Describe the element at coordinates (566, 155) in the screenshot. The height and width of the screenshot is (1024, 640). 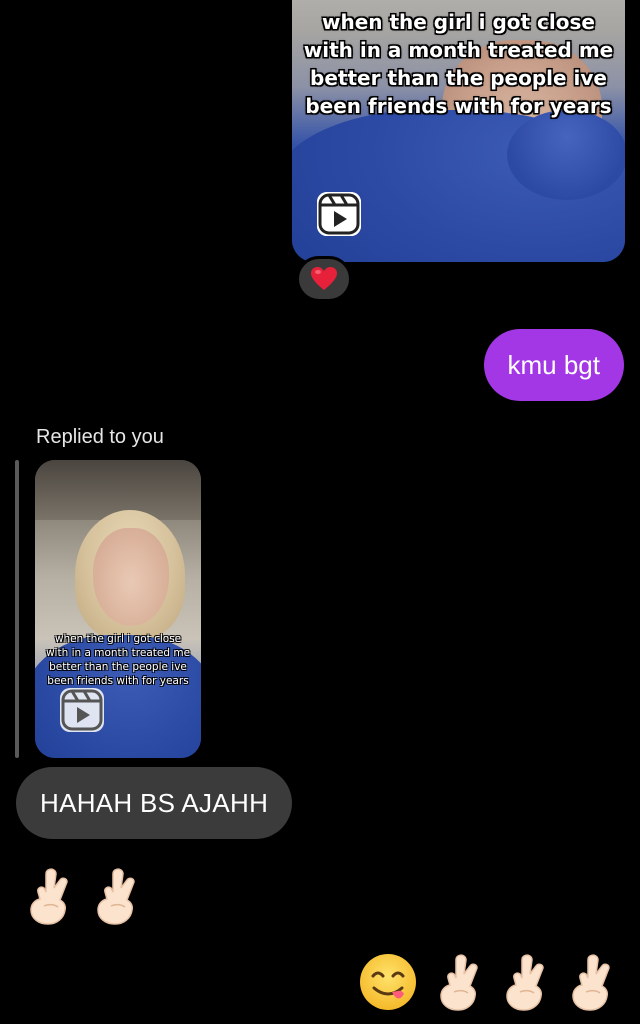
I see `reel-collar` at that location.